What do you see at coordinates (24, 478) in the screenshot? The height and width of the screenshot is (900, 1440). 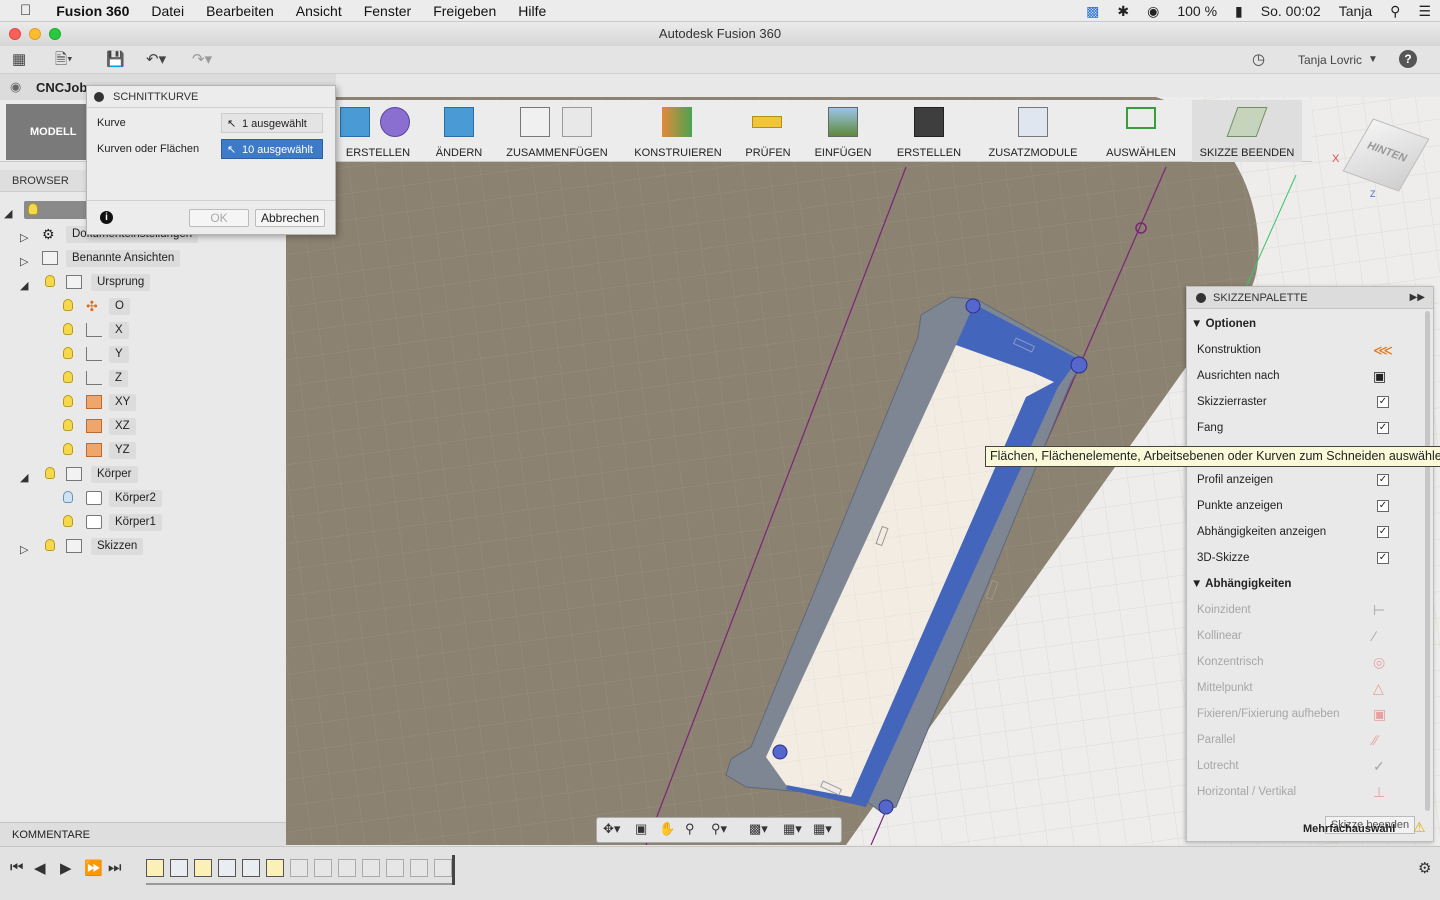 I see `collapse-triangle-icon: ◢` at bounding box center [24, 478].